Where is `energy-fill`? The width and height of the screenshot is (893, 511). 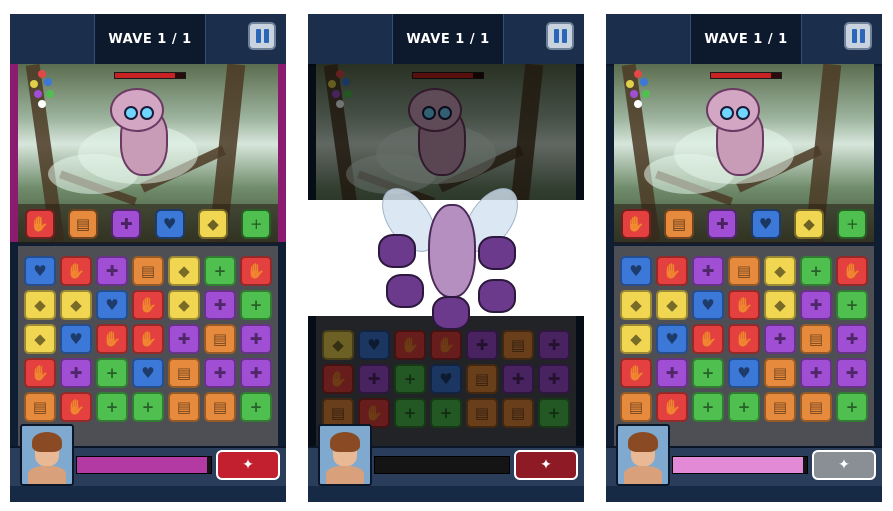
energy-fill is located at coordinates (738, 465).